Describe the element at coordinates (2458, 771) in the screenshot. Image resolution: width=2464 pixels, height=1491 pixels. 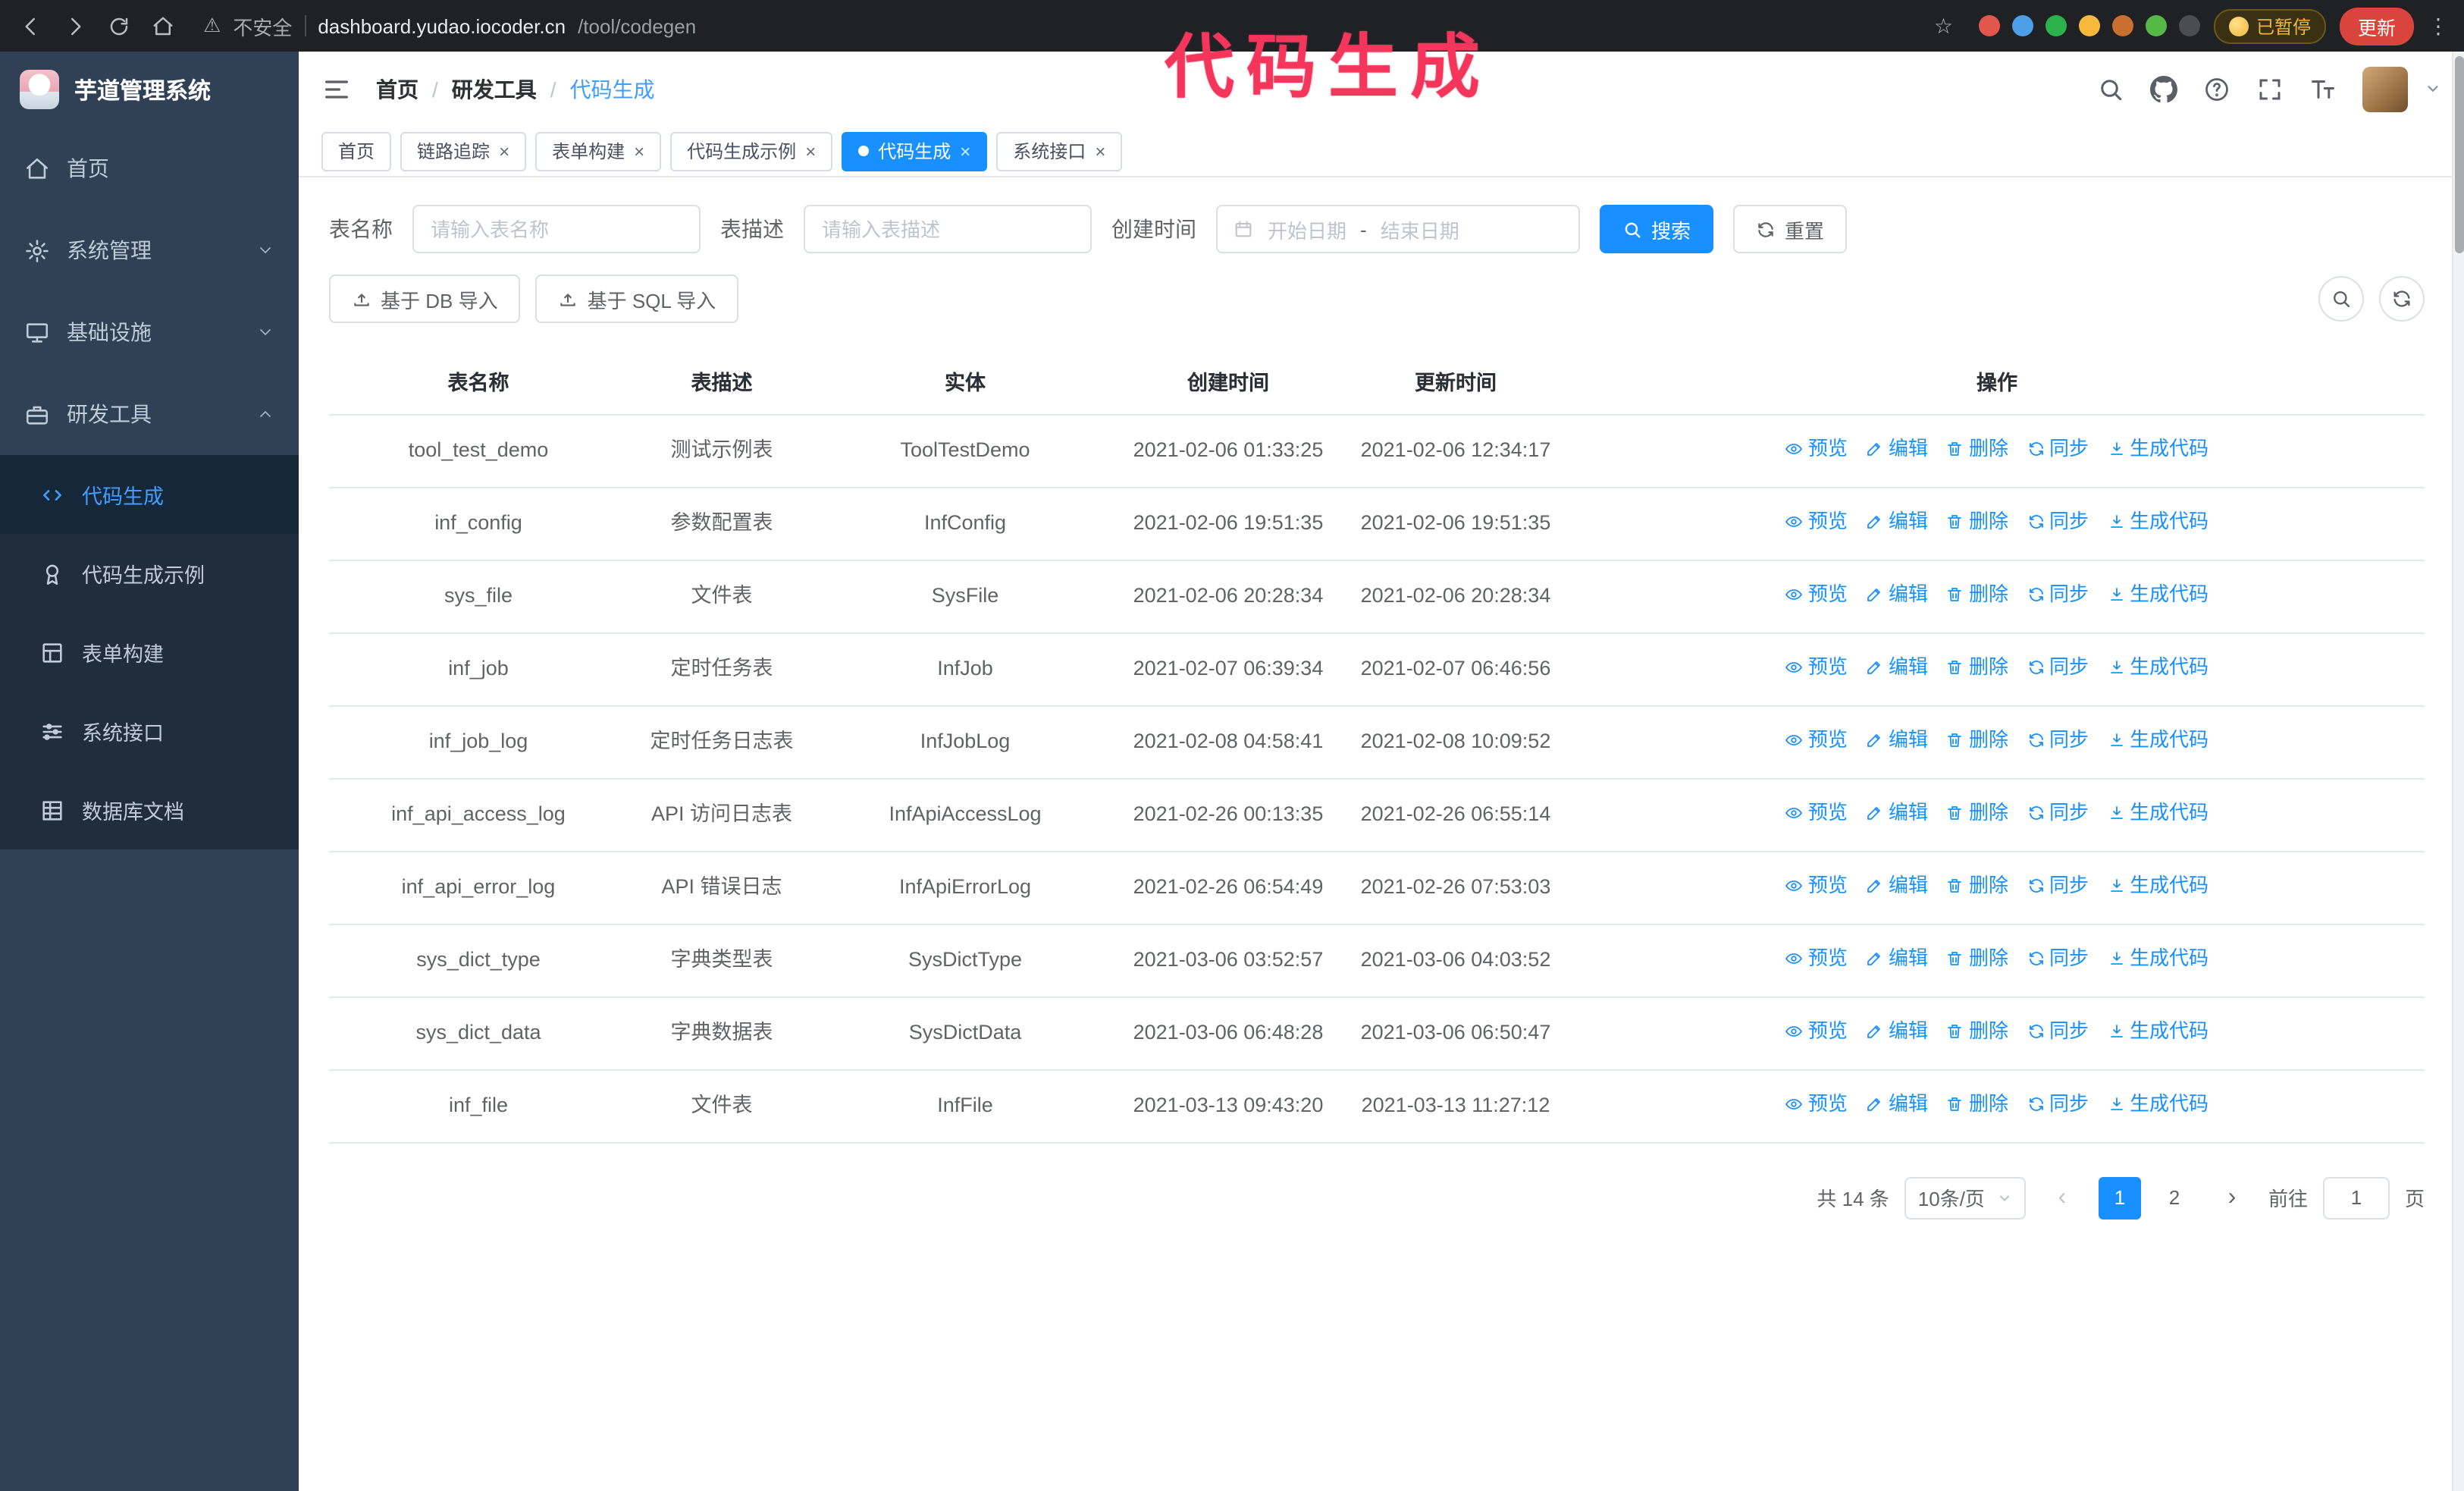
I see `scrollbar` at that location.